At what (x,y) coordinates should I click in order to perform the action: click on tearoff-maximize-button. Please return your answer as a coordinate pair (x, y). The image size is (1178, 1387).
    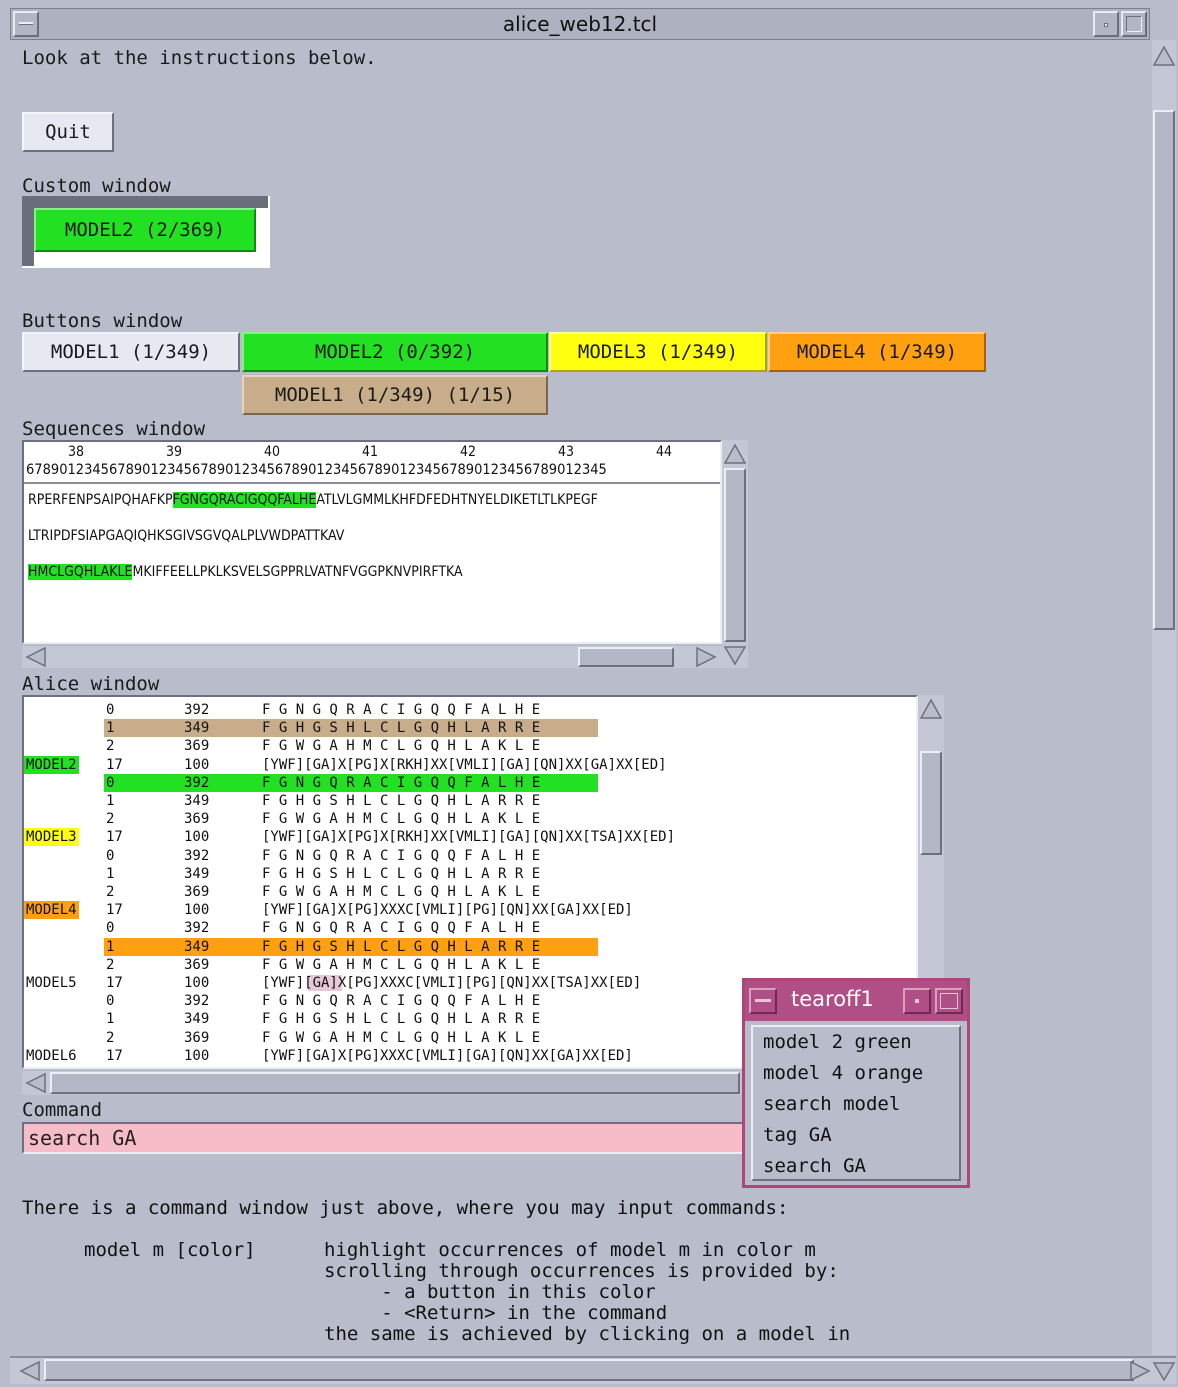
    Looking at the image, I should click on (949, 1001).